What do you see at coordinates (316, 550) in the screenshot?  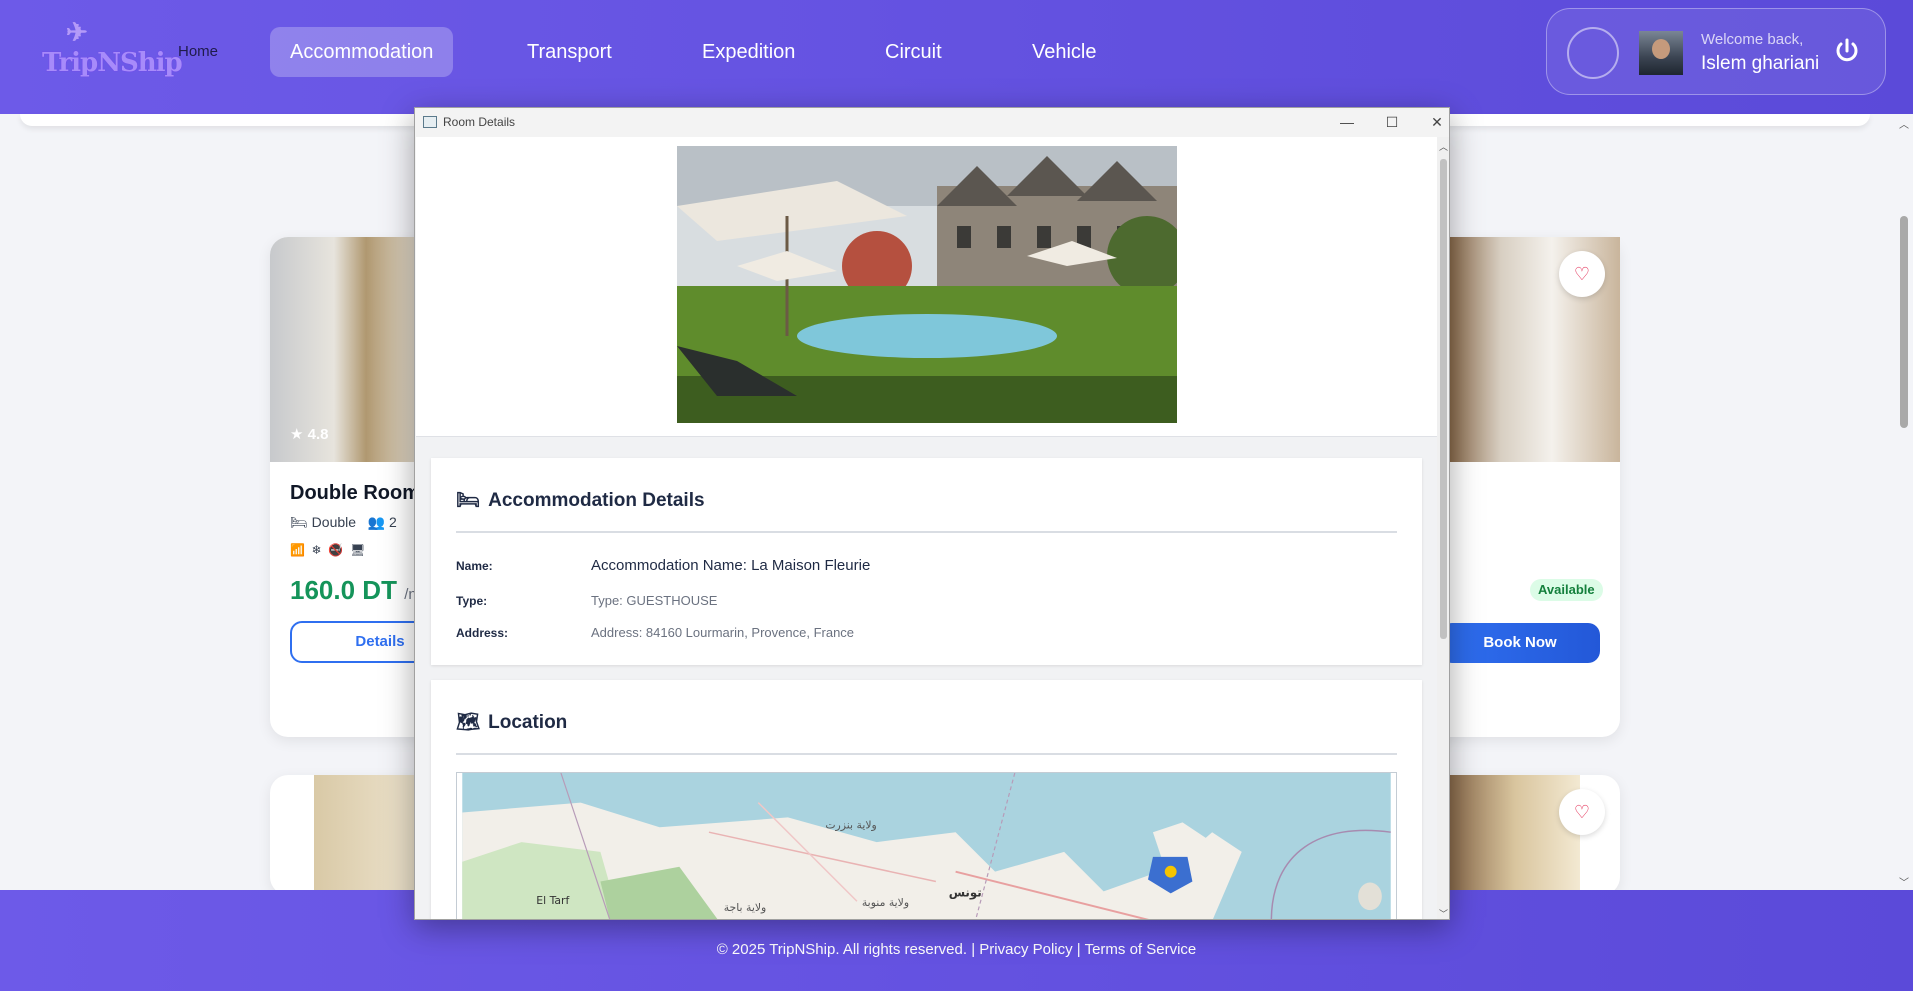 I see `ac-icon: ❄` at bounding box center [316, 550].